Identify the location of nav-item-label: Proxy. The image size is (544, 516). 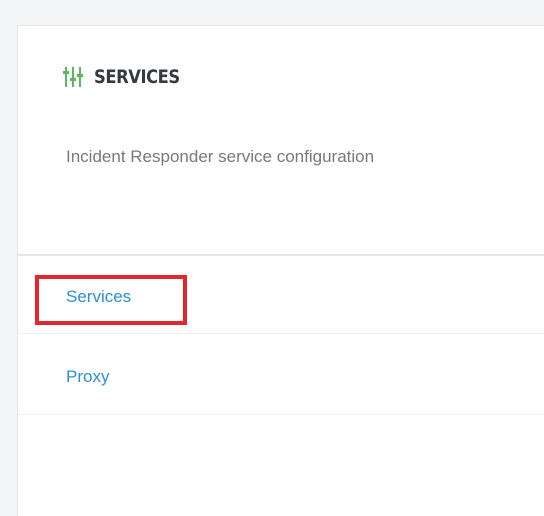
(87, 377).